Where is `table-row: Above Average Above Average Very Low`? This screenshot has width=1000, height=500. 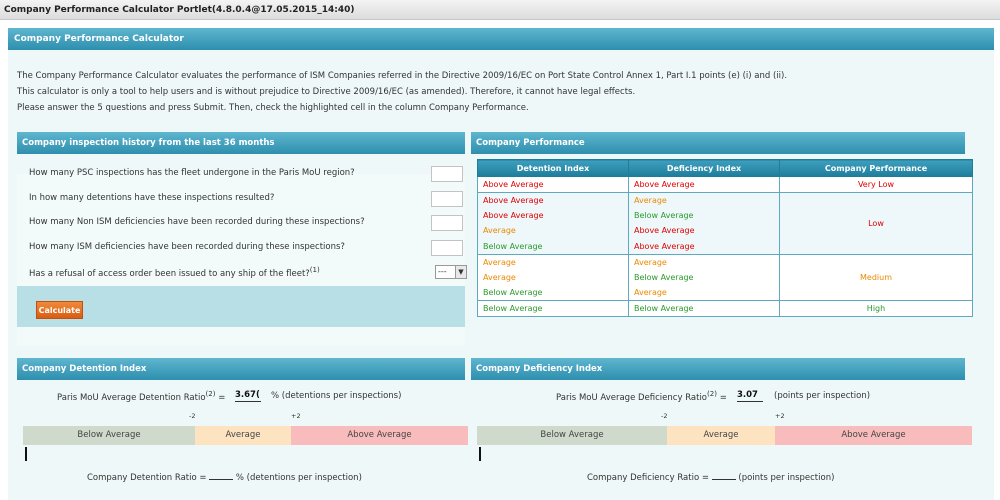
table-row: Above Average Above Average Very Low is located at coordinates (725, 184).